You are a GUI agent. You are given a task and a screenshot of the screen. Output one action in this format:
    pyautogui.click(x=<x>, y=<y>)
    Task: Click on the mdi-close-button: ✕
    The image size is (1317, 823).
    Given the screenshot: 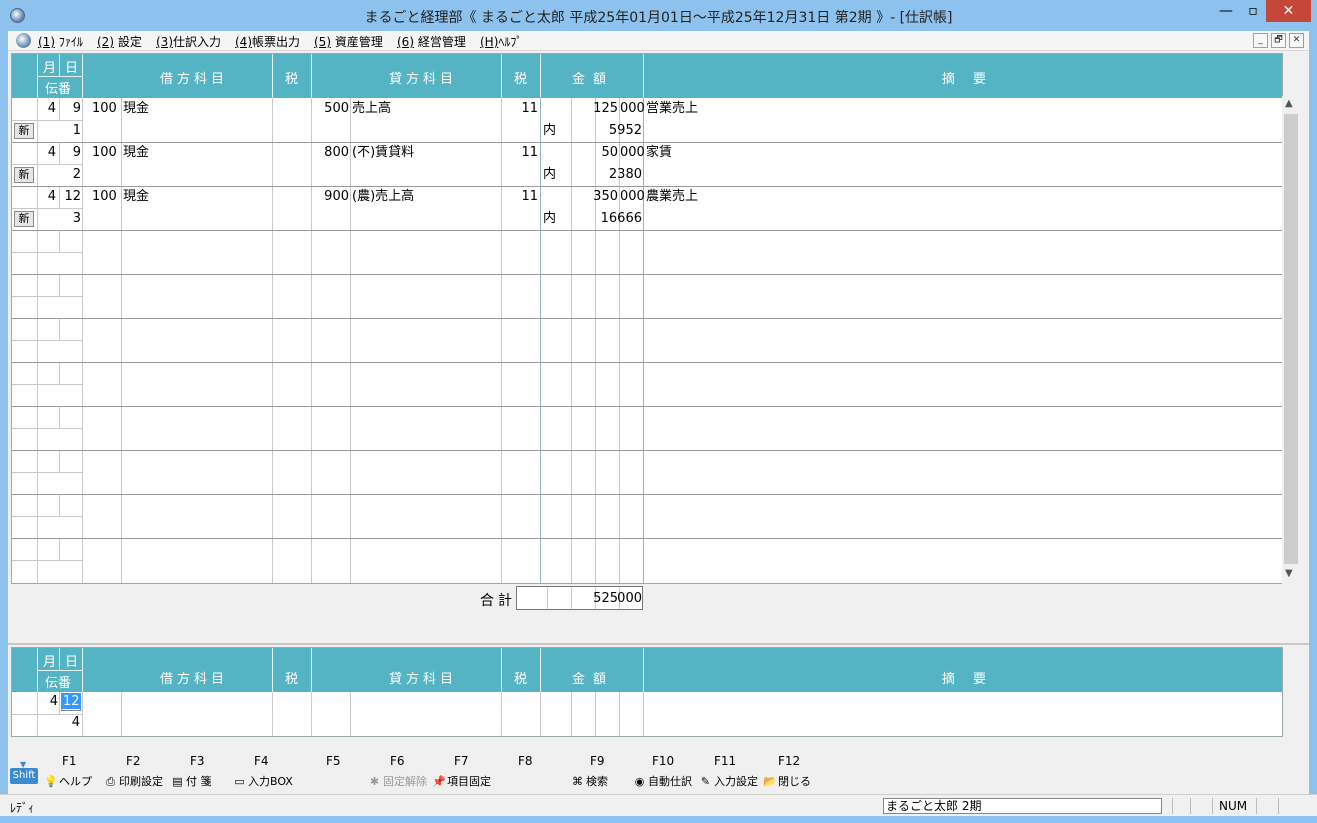 What is the action you would take?
    pyautogui.click(x=1296, y=40)
    